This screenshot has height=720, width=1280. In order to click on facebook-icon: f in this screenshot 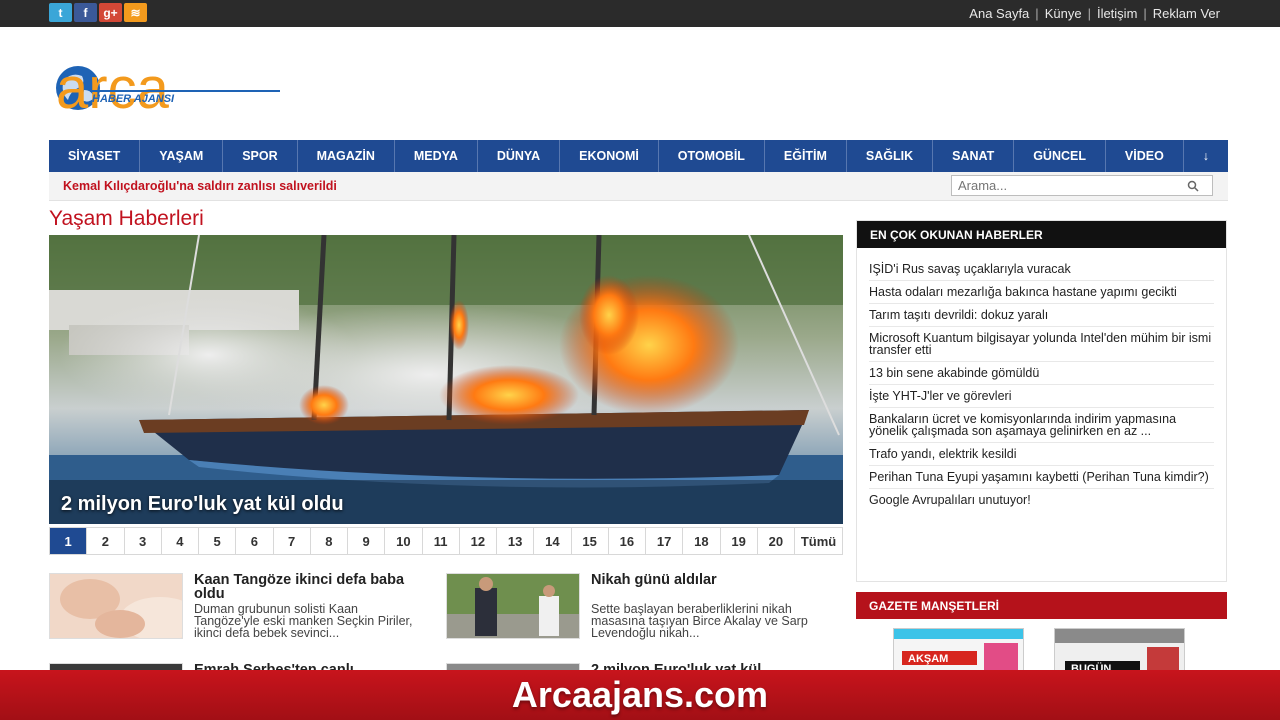, I will do `click(85, 12)`.